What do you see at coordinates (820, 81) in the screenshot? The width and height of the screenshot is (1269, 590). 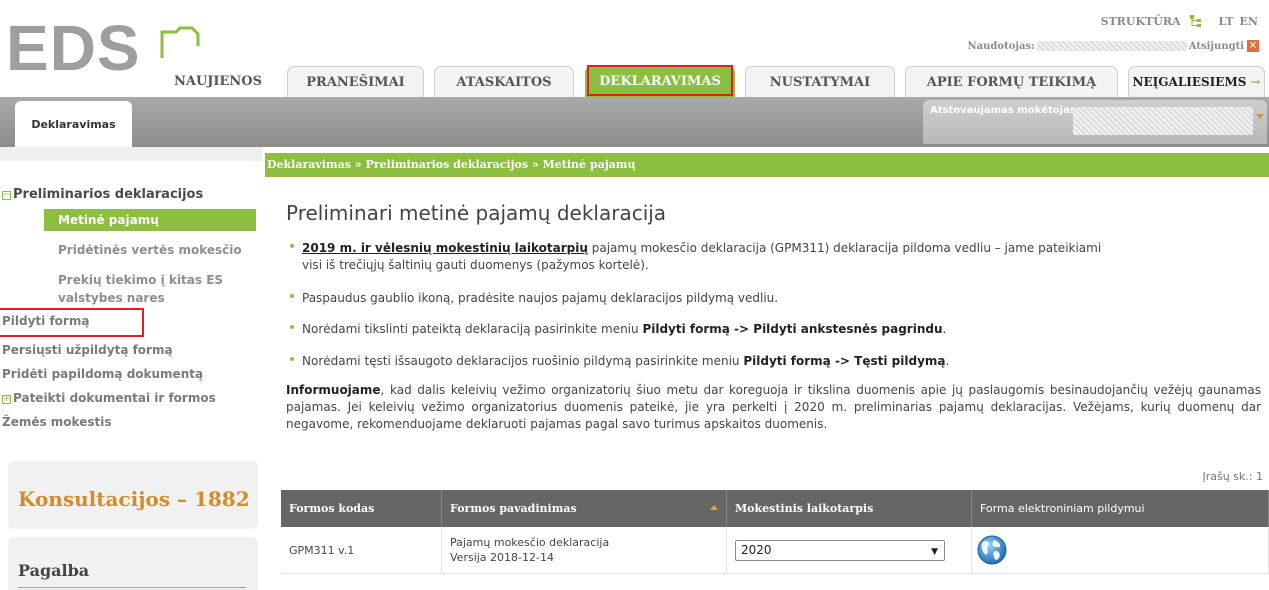 I see `tab-nustatymai: NUSTATYMAI` at bounding box center [820, 81].